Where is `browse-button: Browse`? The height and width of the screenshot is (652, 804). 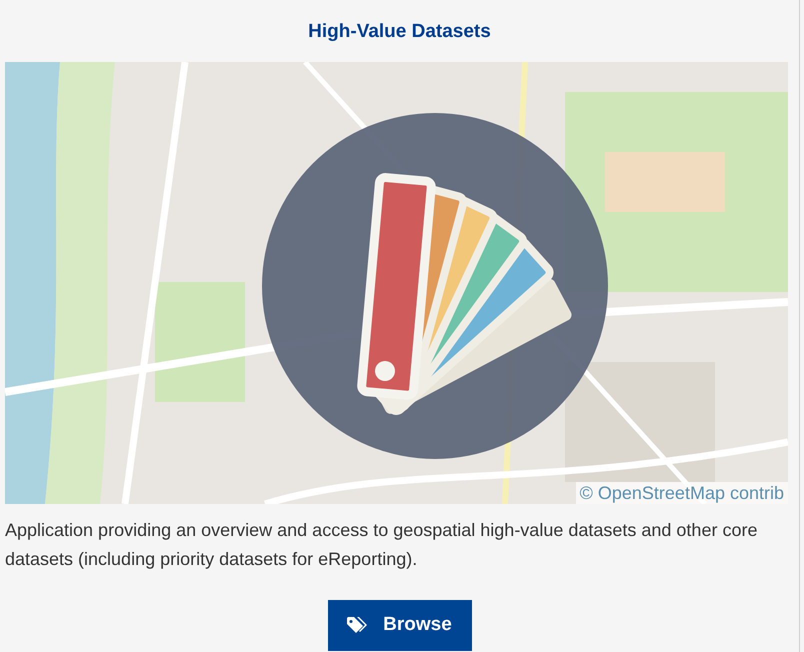 browse-button: Browse is located at coordinates (400, 625).